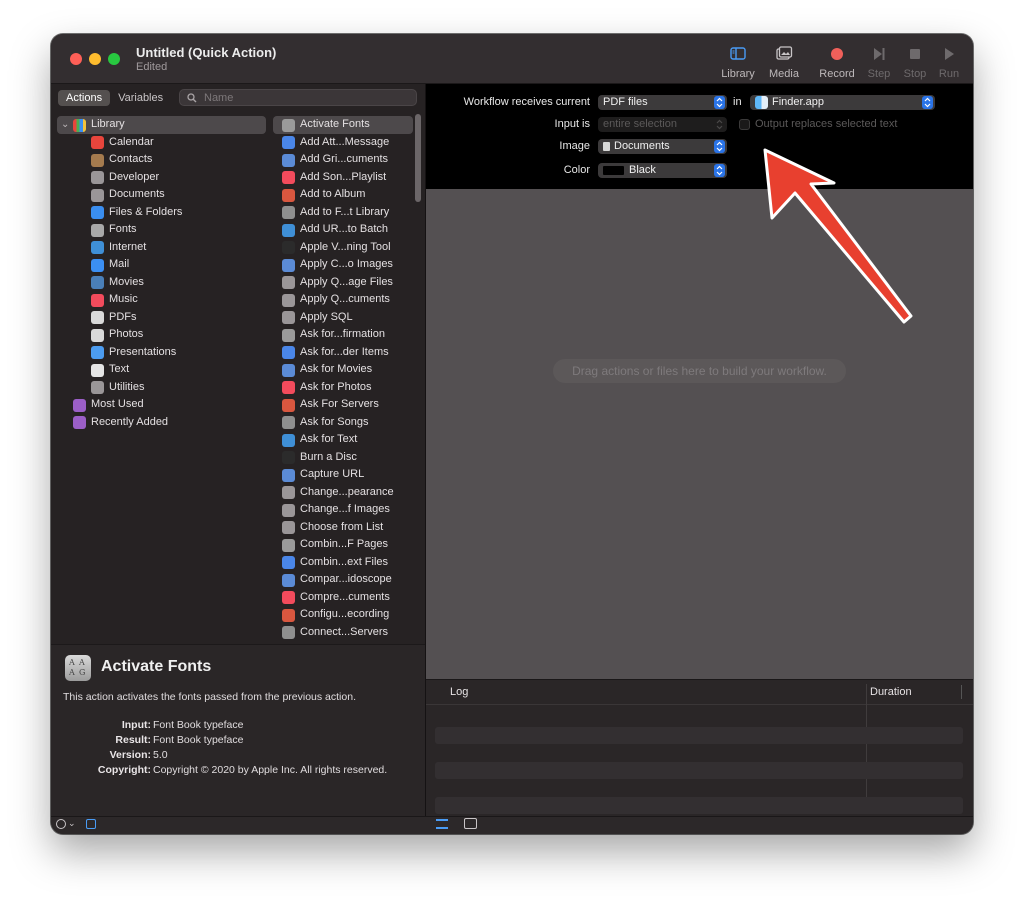  What do you see at coordinates (343, 213) in the screenshot?
I see `action-item: Add to F...t Library` at bounding box center [343, 213].